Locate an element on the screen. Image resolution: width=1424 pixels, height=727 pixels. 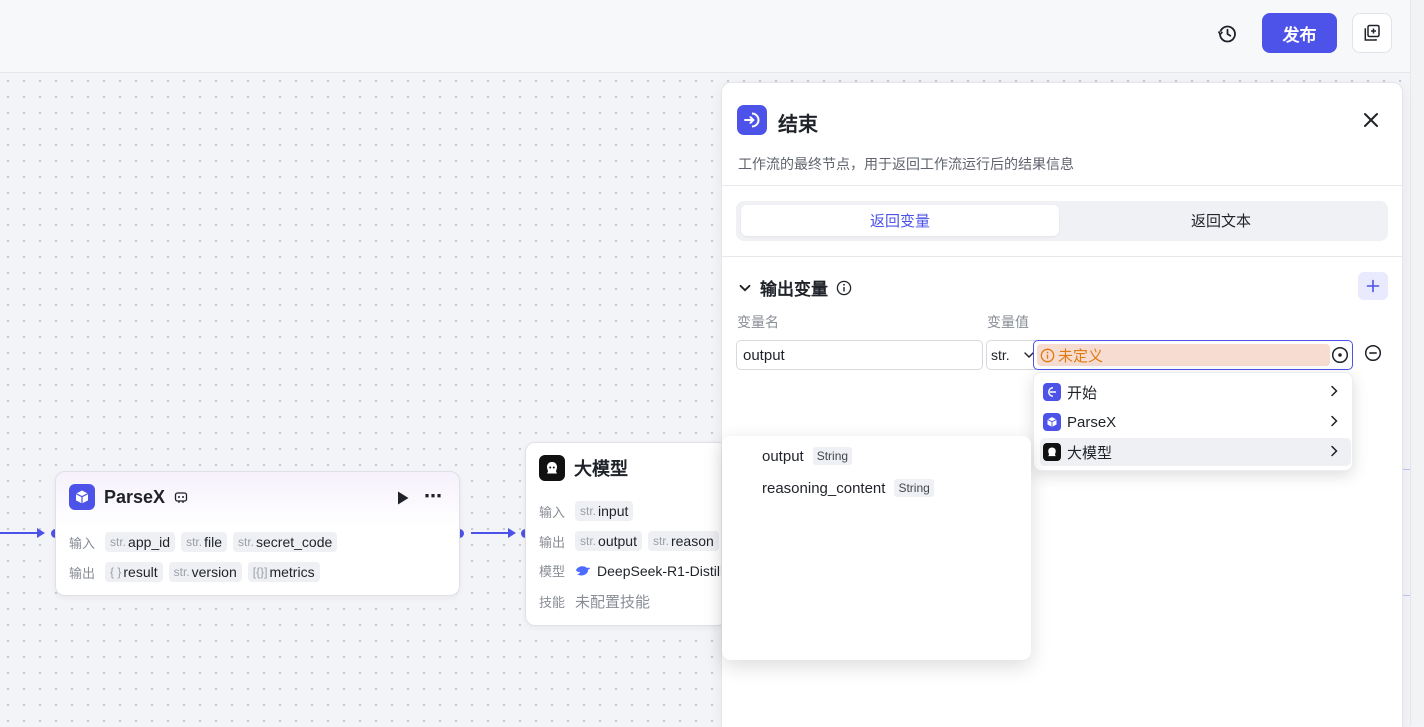
column-label-name: 变量名 is located at coordinates (758, 322).